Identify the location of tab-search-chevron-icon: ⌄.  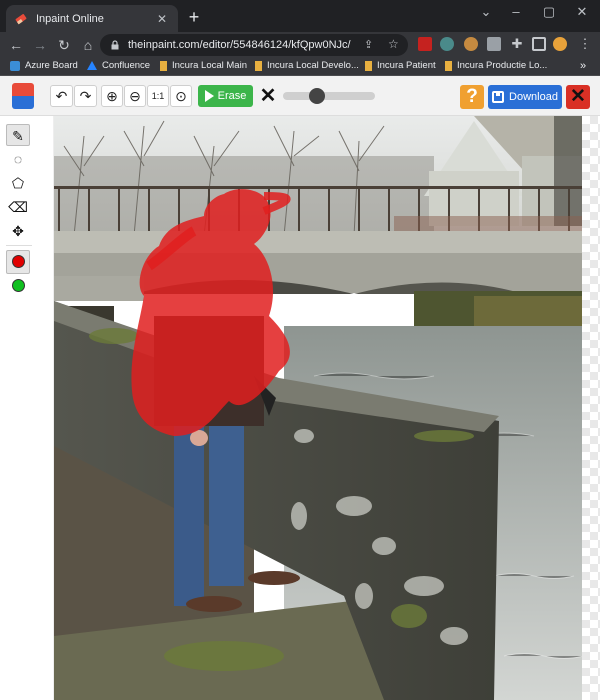
(486, 12).